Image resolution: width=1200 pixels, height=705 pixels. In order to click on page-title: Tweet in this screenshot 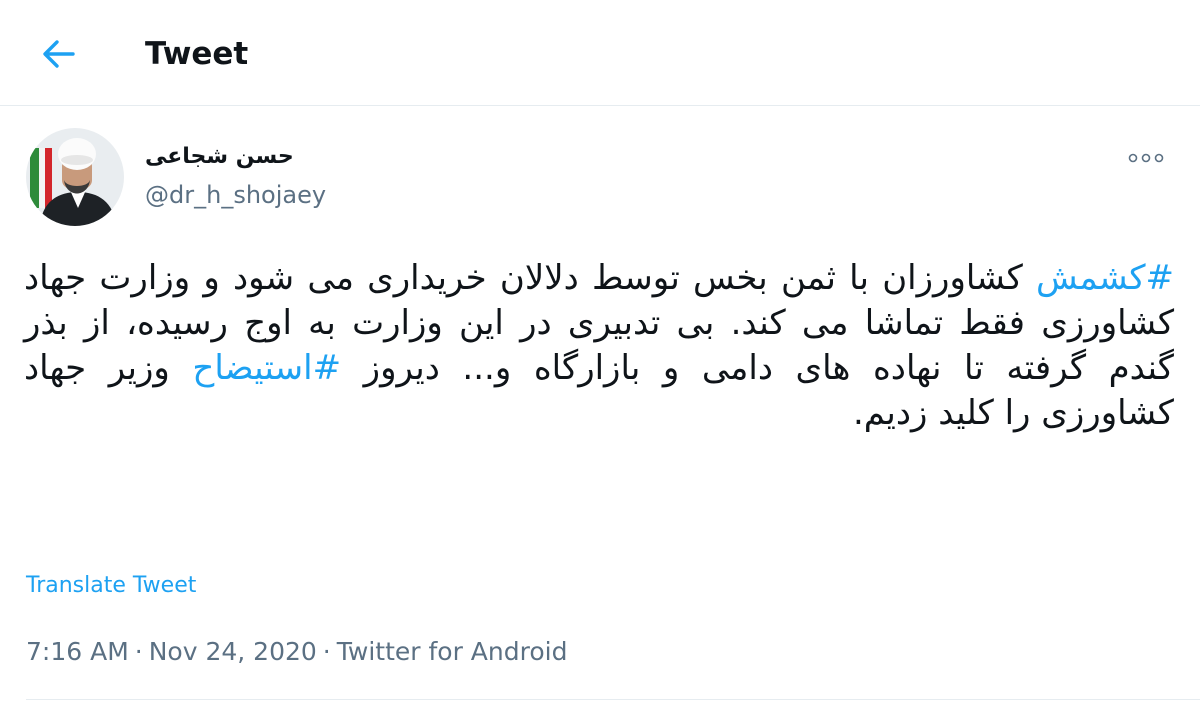, I will do `click(197, 54)`.